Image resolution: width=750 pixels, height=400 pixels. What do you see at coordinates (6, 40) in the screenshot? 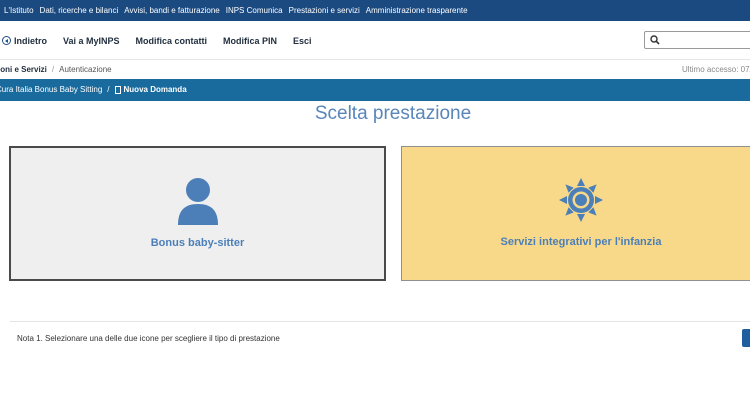
I see `back-arrow-icon` at bounding box center [6, 40].